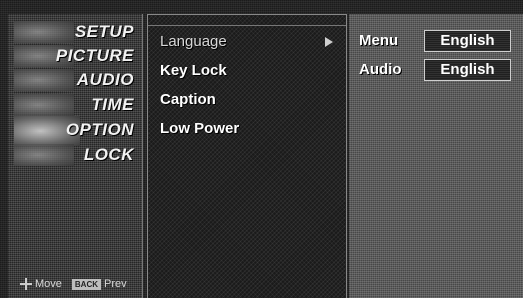 The width and height of the screenshot is (523, 298). I want to click on menu-language-label: Menu, so click(379, 40).